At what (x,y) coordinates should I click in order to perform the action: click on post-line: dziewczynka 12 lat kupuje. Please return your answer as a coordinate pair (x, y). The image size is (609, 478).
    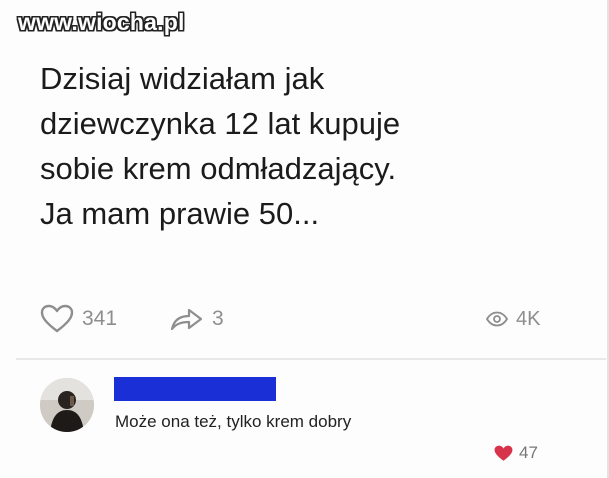
    Looking at the image, I should click on (220, 123).